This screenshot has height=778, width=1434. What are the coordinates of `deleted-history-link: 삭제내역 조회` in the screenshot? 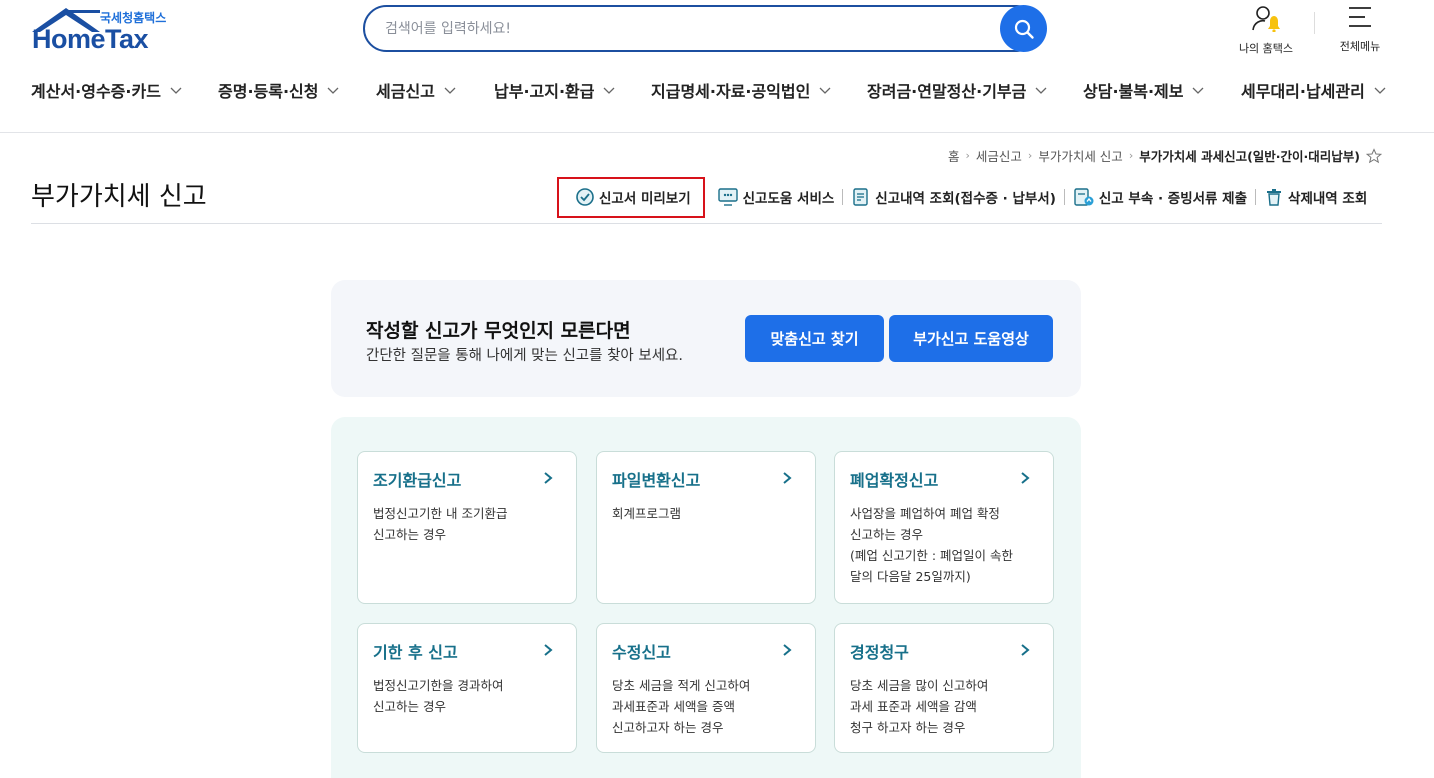 It's located at (1315, 197).